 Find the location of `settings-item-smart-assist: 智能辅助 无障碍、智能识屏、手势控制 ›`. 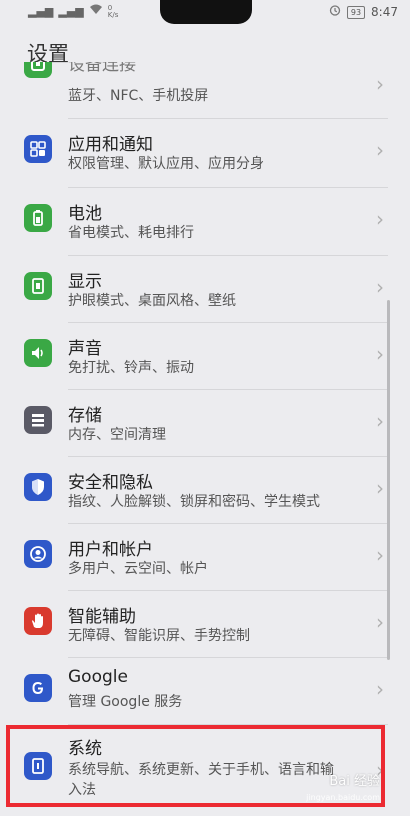

settings-item-smart-assist: 智能辅助 无障碍、智能识屏、手势控制 › is located at coordinates (205, 625).